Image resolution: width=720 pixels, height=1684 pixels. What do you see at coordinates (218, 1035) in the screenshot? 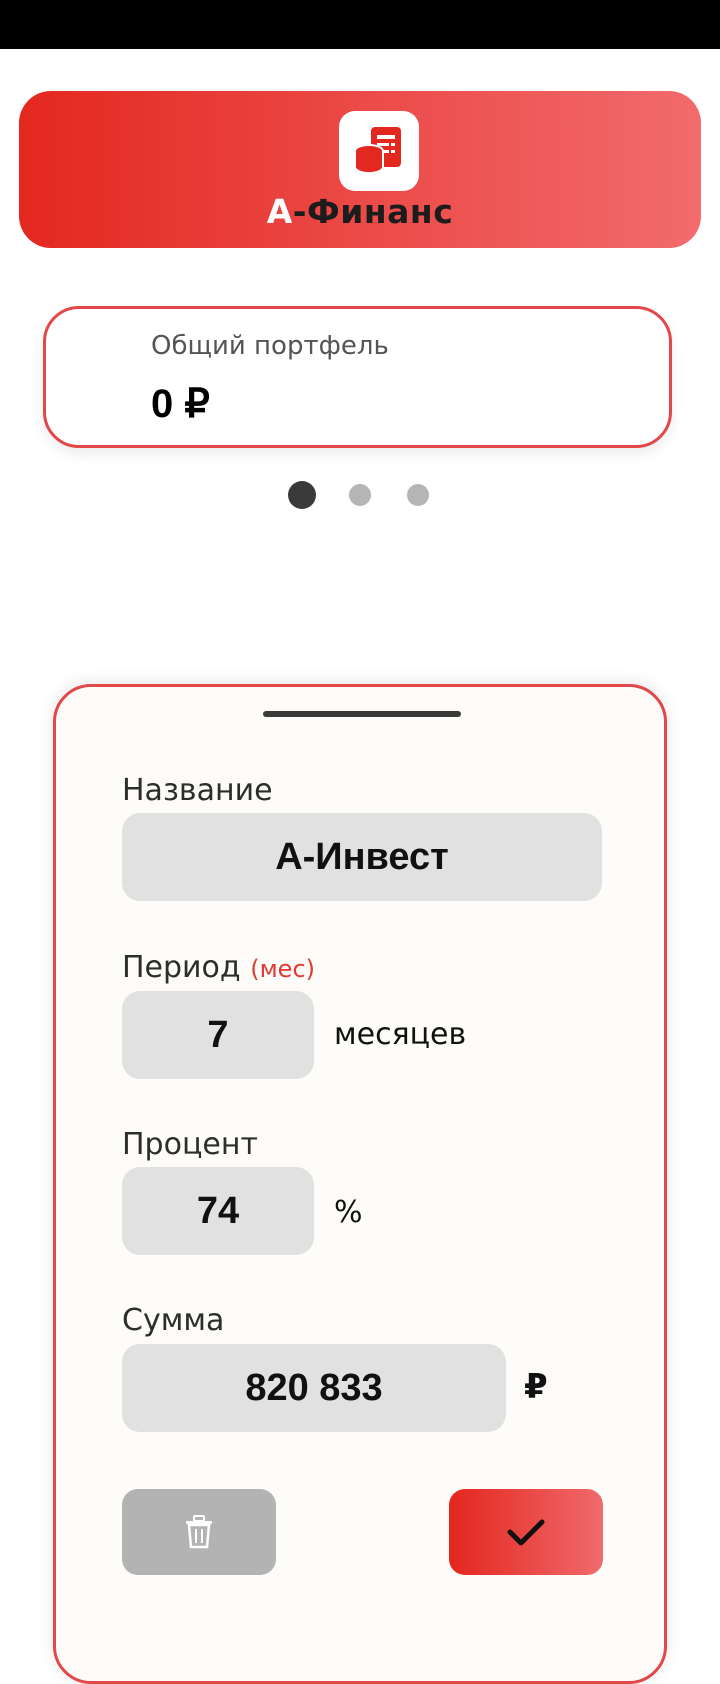
I see `period-input: 7` at bounding box center [218, 1035].